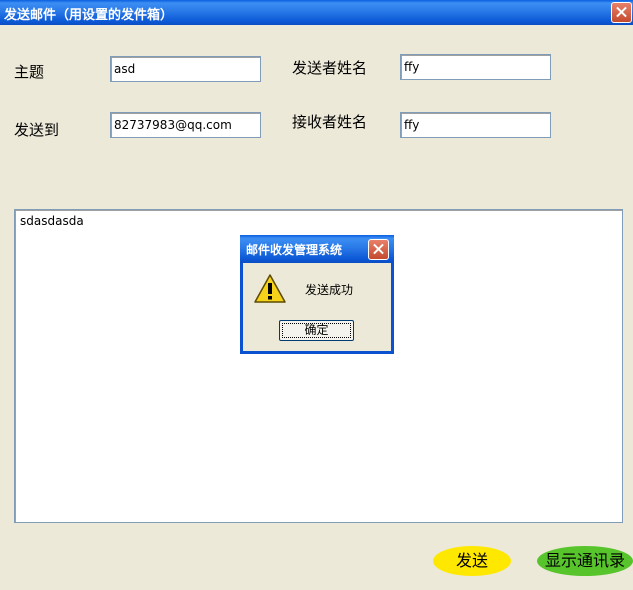 This screenshot has width=633, height=590. What do you see at coordinates (29, 72) in the screenshot?
I see `subject-label: 主题` at bounding box center [29, 72].